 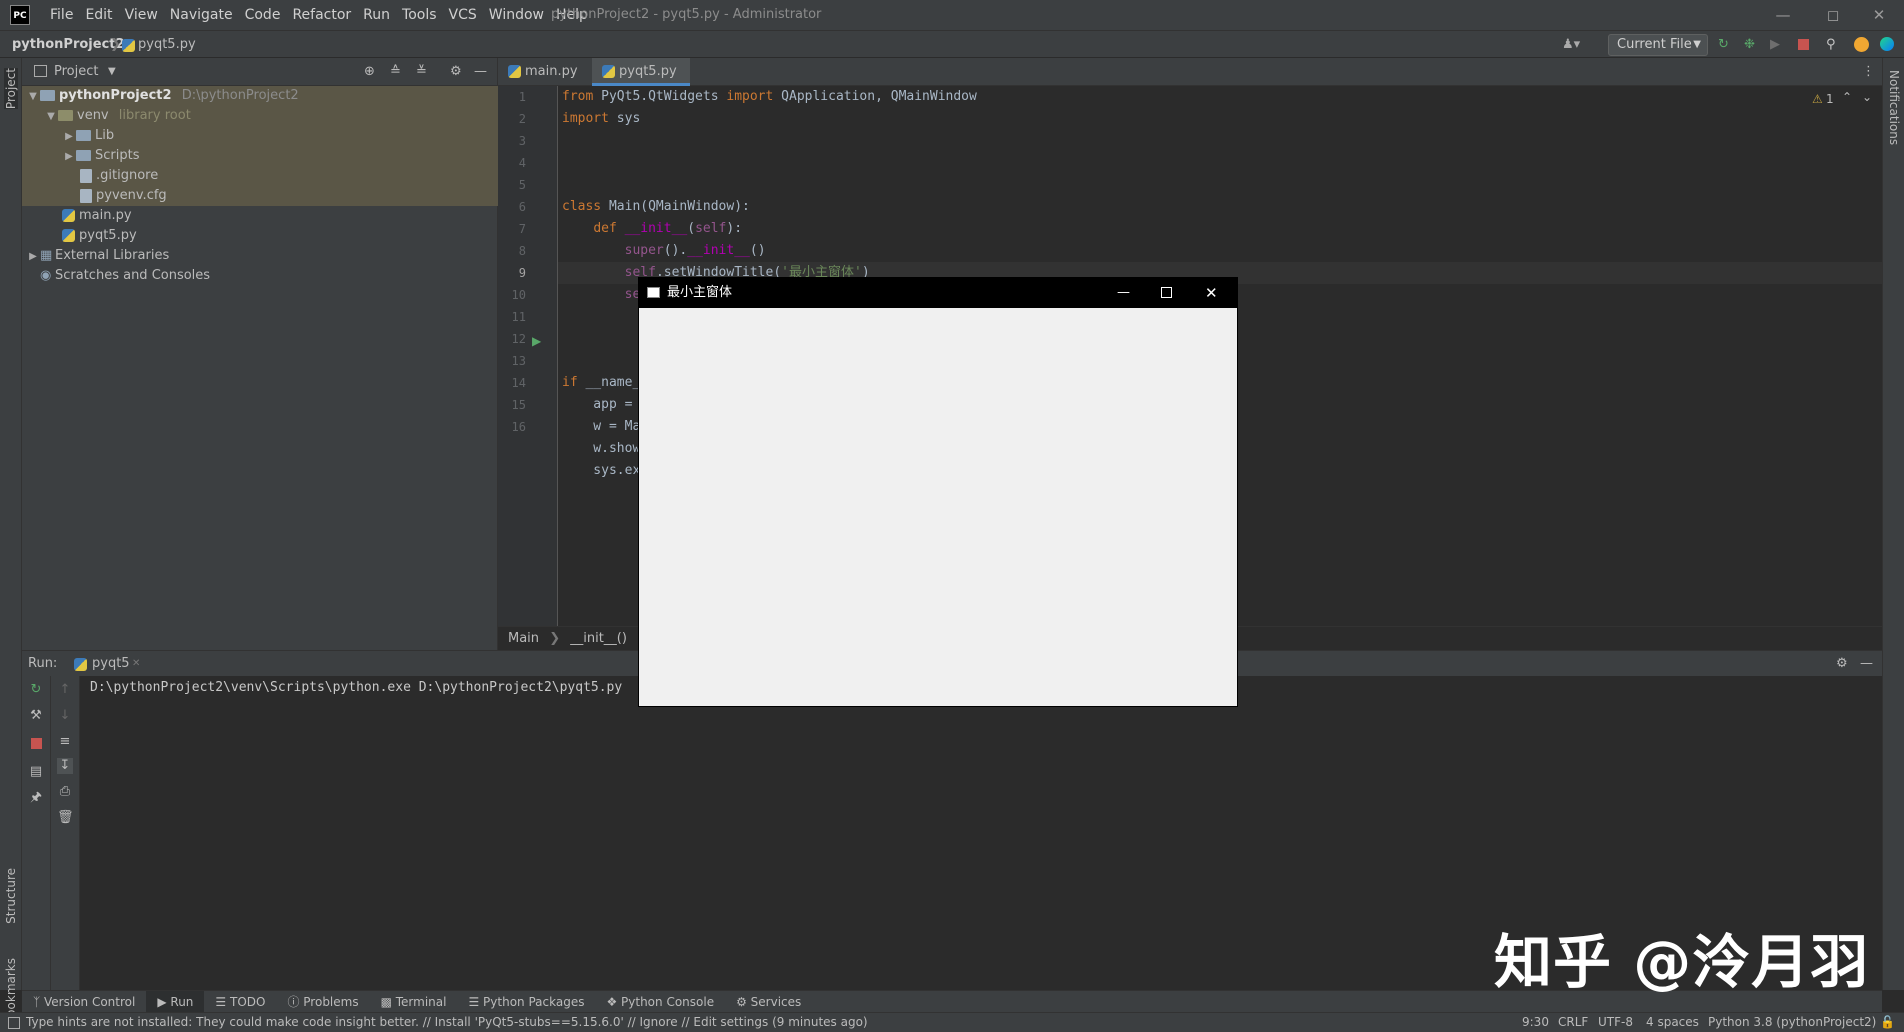 I want to click on tree-item-main-py: main.py, so click(x=260, y=216).